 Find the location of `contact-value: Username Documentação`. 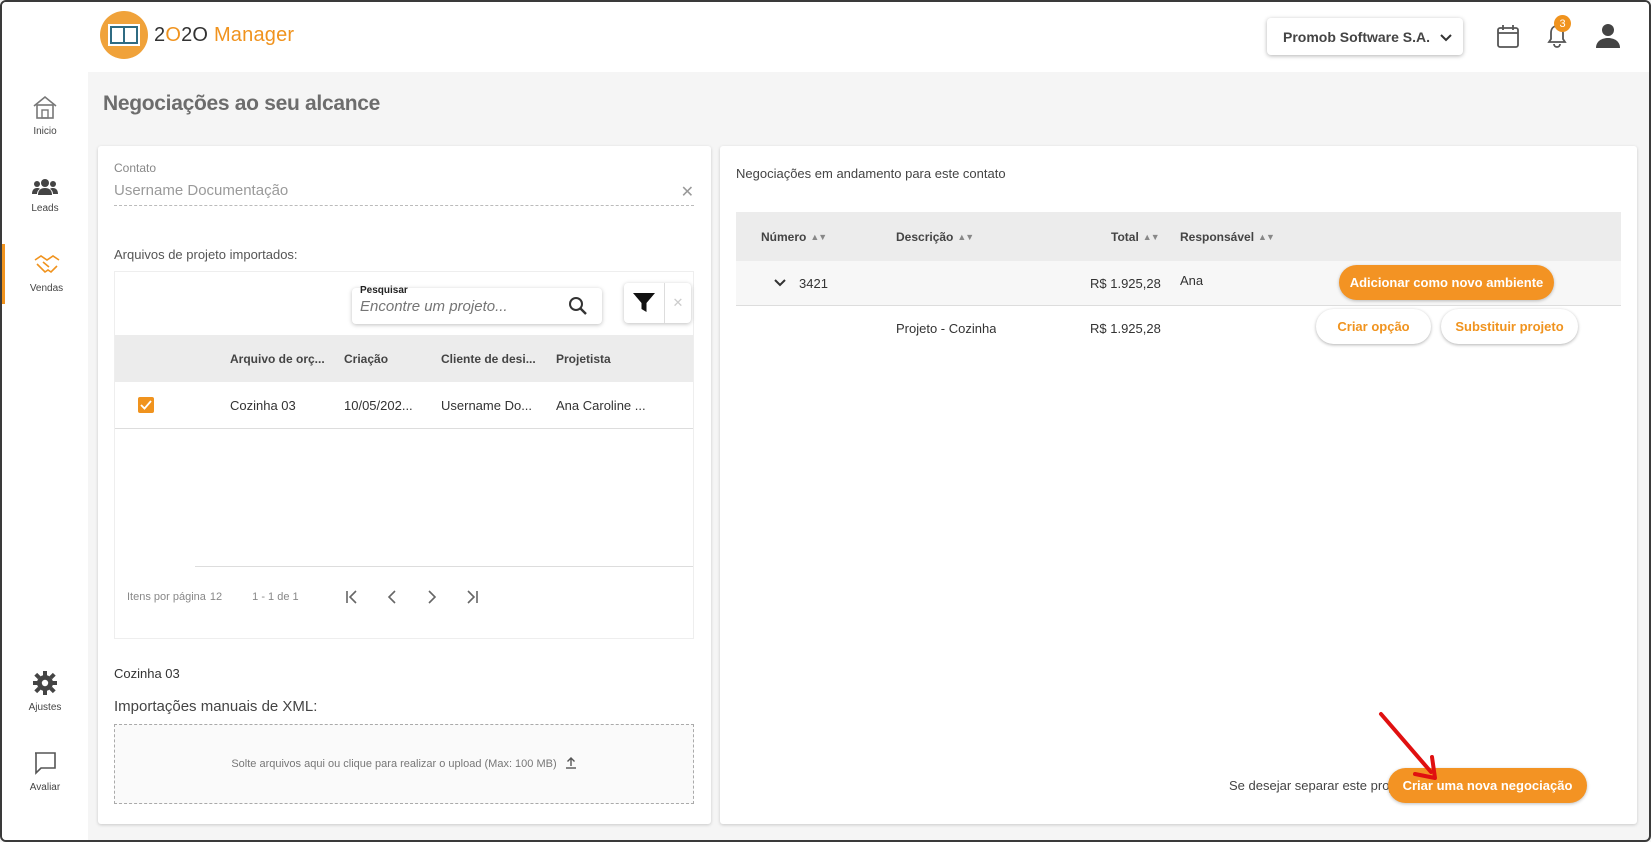

contact-value: Username Documentação is located at coordinates (201, 190).